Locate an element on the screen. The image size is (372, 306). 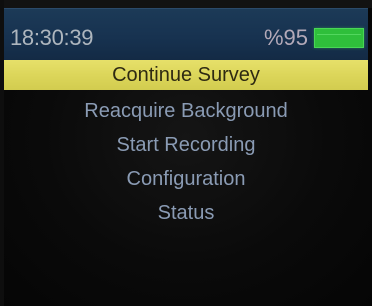
battery-full-icon is located at coordinates (339, 38).